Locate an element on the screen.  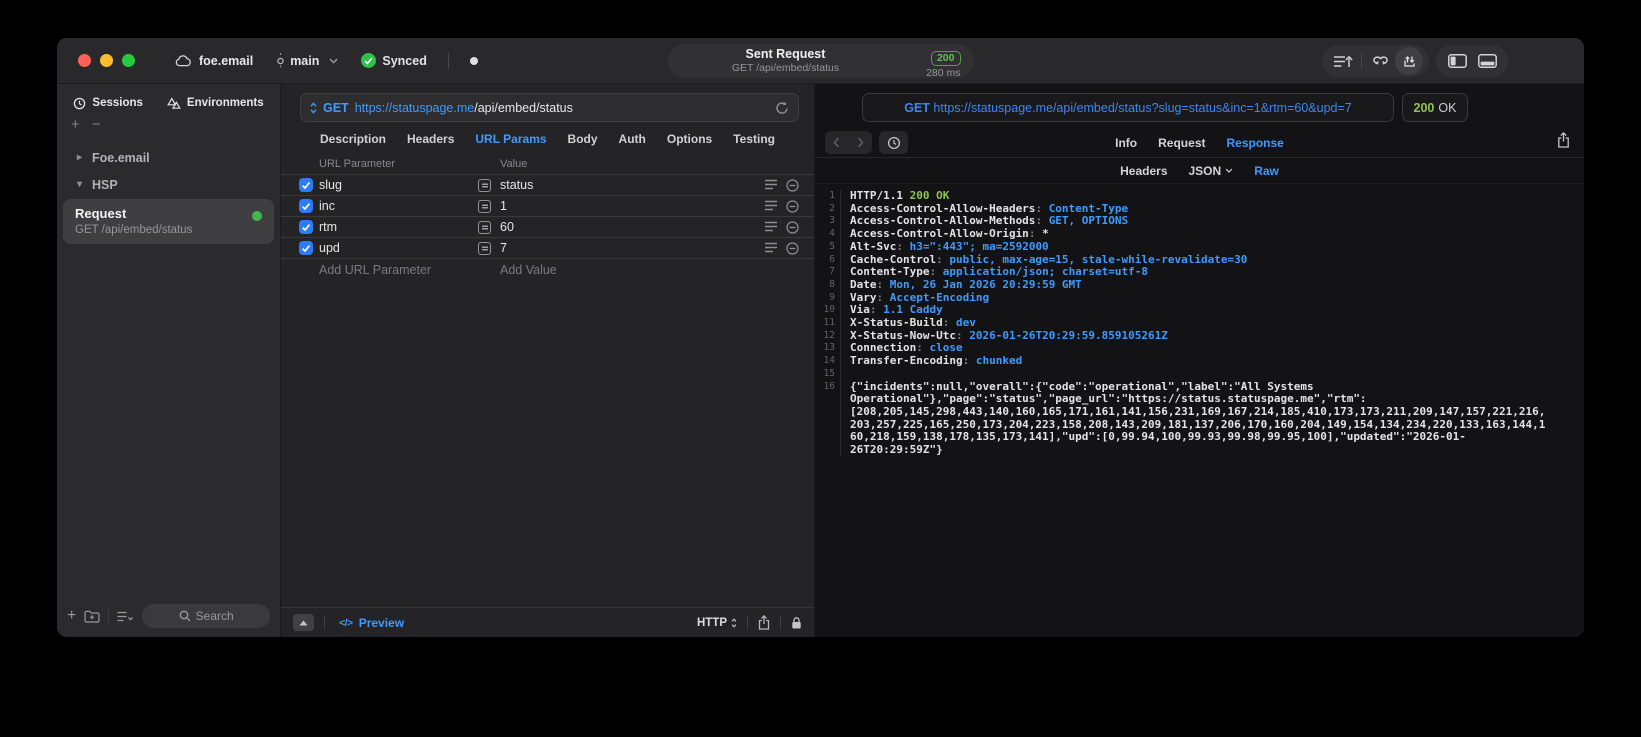
check-icon is located at coordinates (306, 248).